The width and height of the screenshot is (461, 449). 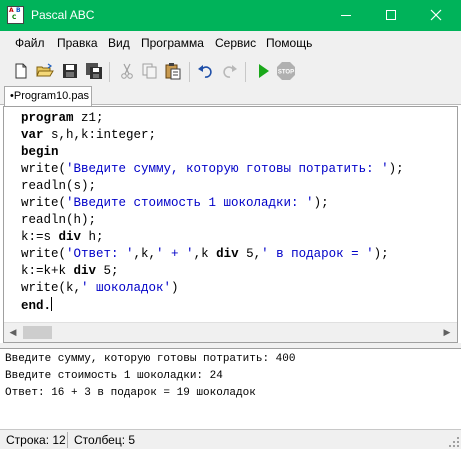 What do you see at coordinates (230, 96) in the screenshot?
I see `tab-strip: •Program10.pas` at bounding box center [230, 96].